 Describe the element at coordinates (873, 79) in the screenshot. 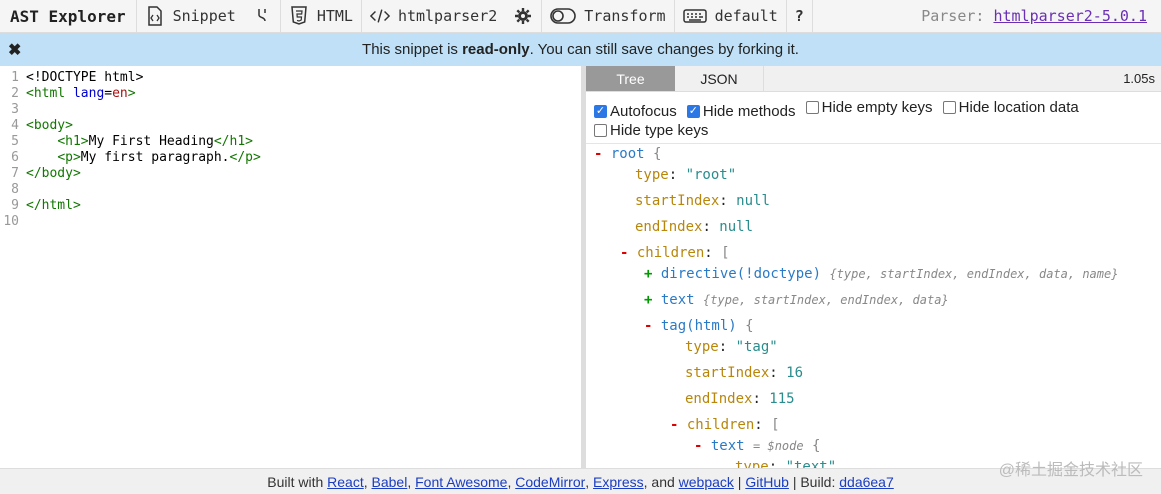

I see `output-tabs: Tree JSON 1.05s` at that location.